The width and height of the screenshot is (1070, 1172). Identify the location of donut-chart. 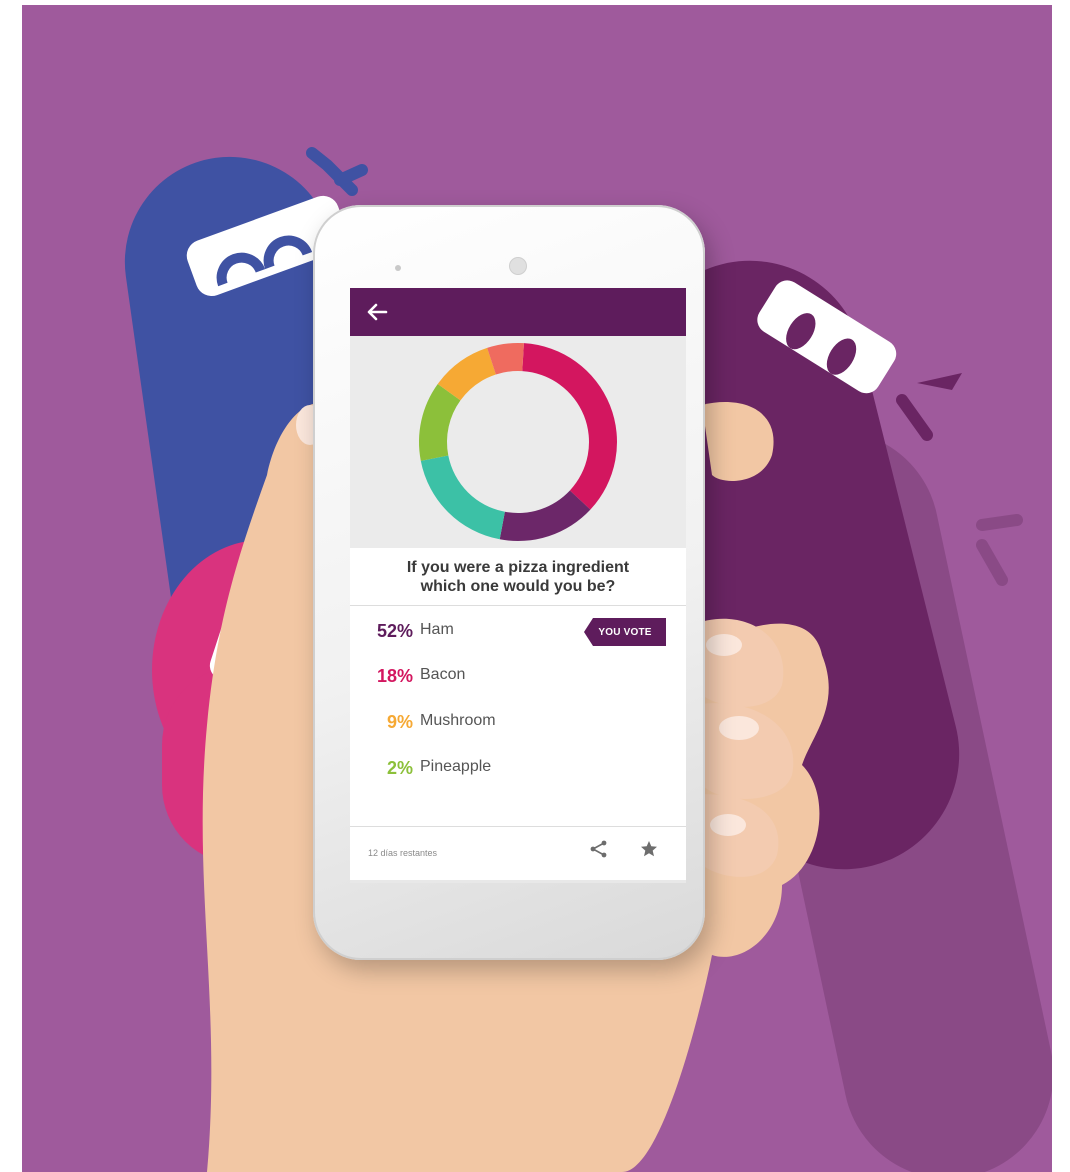
(518, 442).